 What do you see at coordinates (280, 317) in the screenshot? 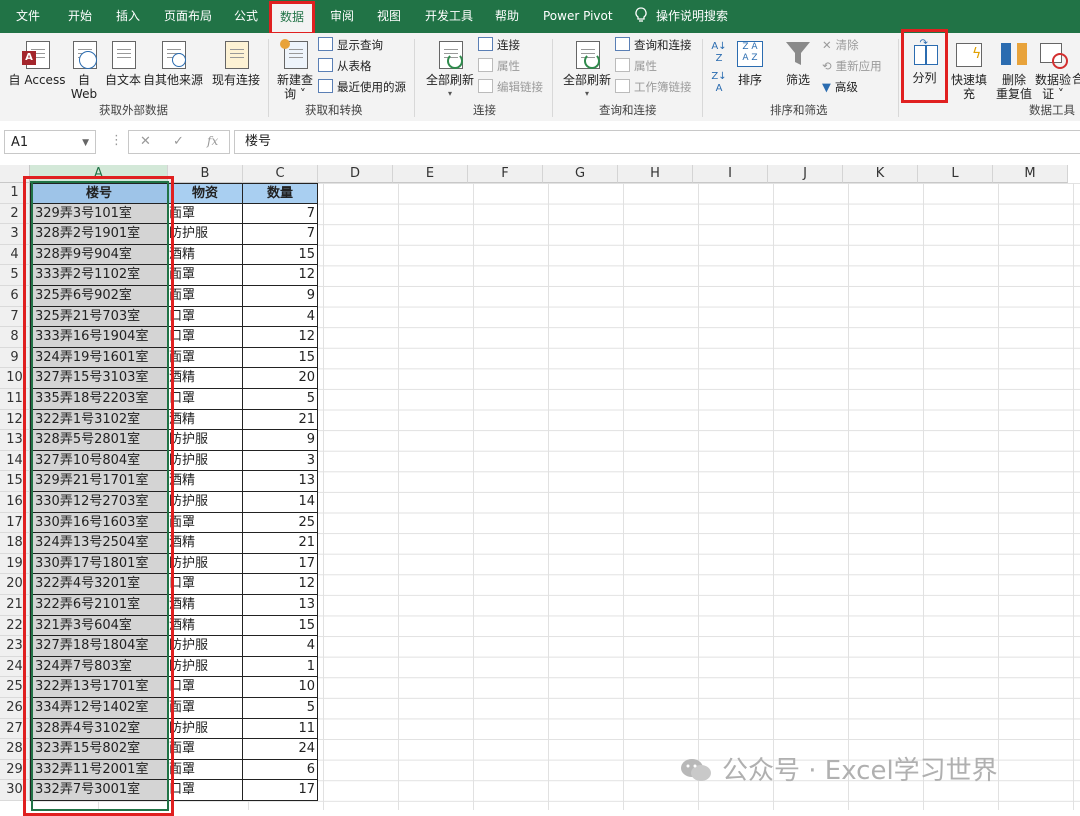
I see `cell-quantity: 4` at bounding box center [280, 317].